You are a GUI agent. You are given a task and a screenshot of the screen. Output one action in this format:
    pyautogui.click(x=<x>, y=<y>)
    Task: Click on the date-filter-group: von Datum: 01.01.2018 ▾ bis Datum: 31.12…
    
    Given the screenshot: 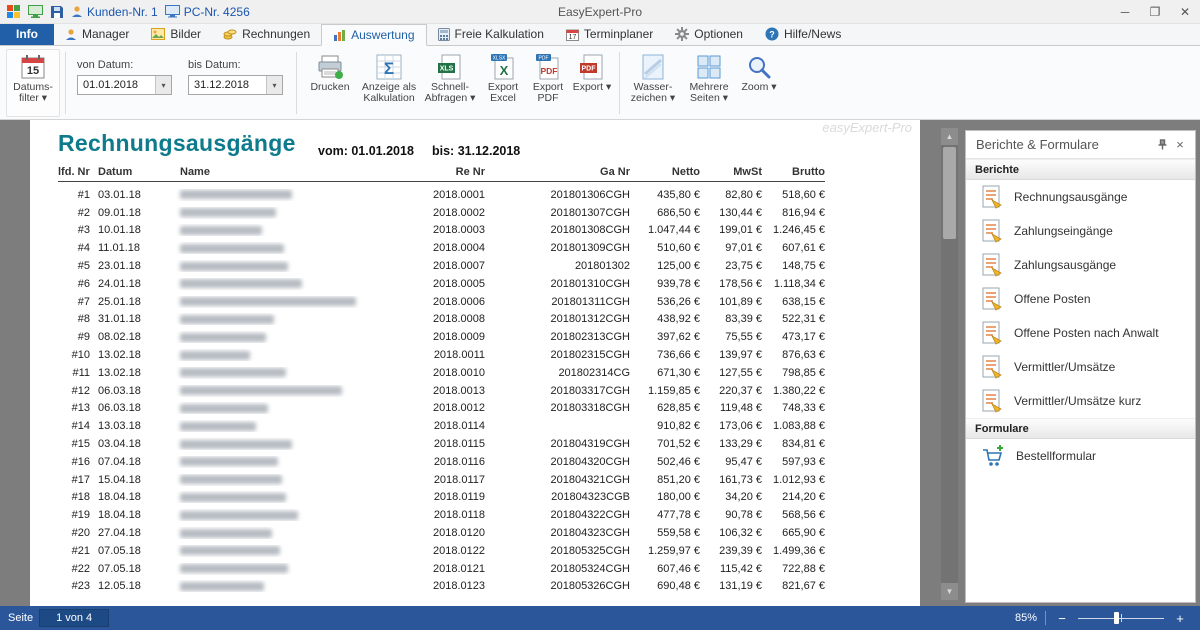 What is the action you would take?
    pyautogui.click(x=181, y=83)
    